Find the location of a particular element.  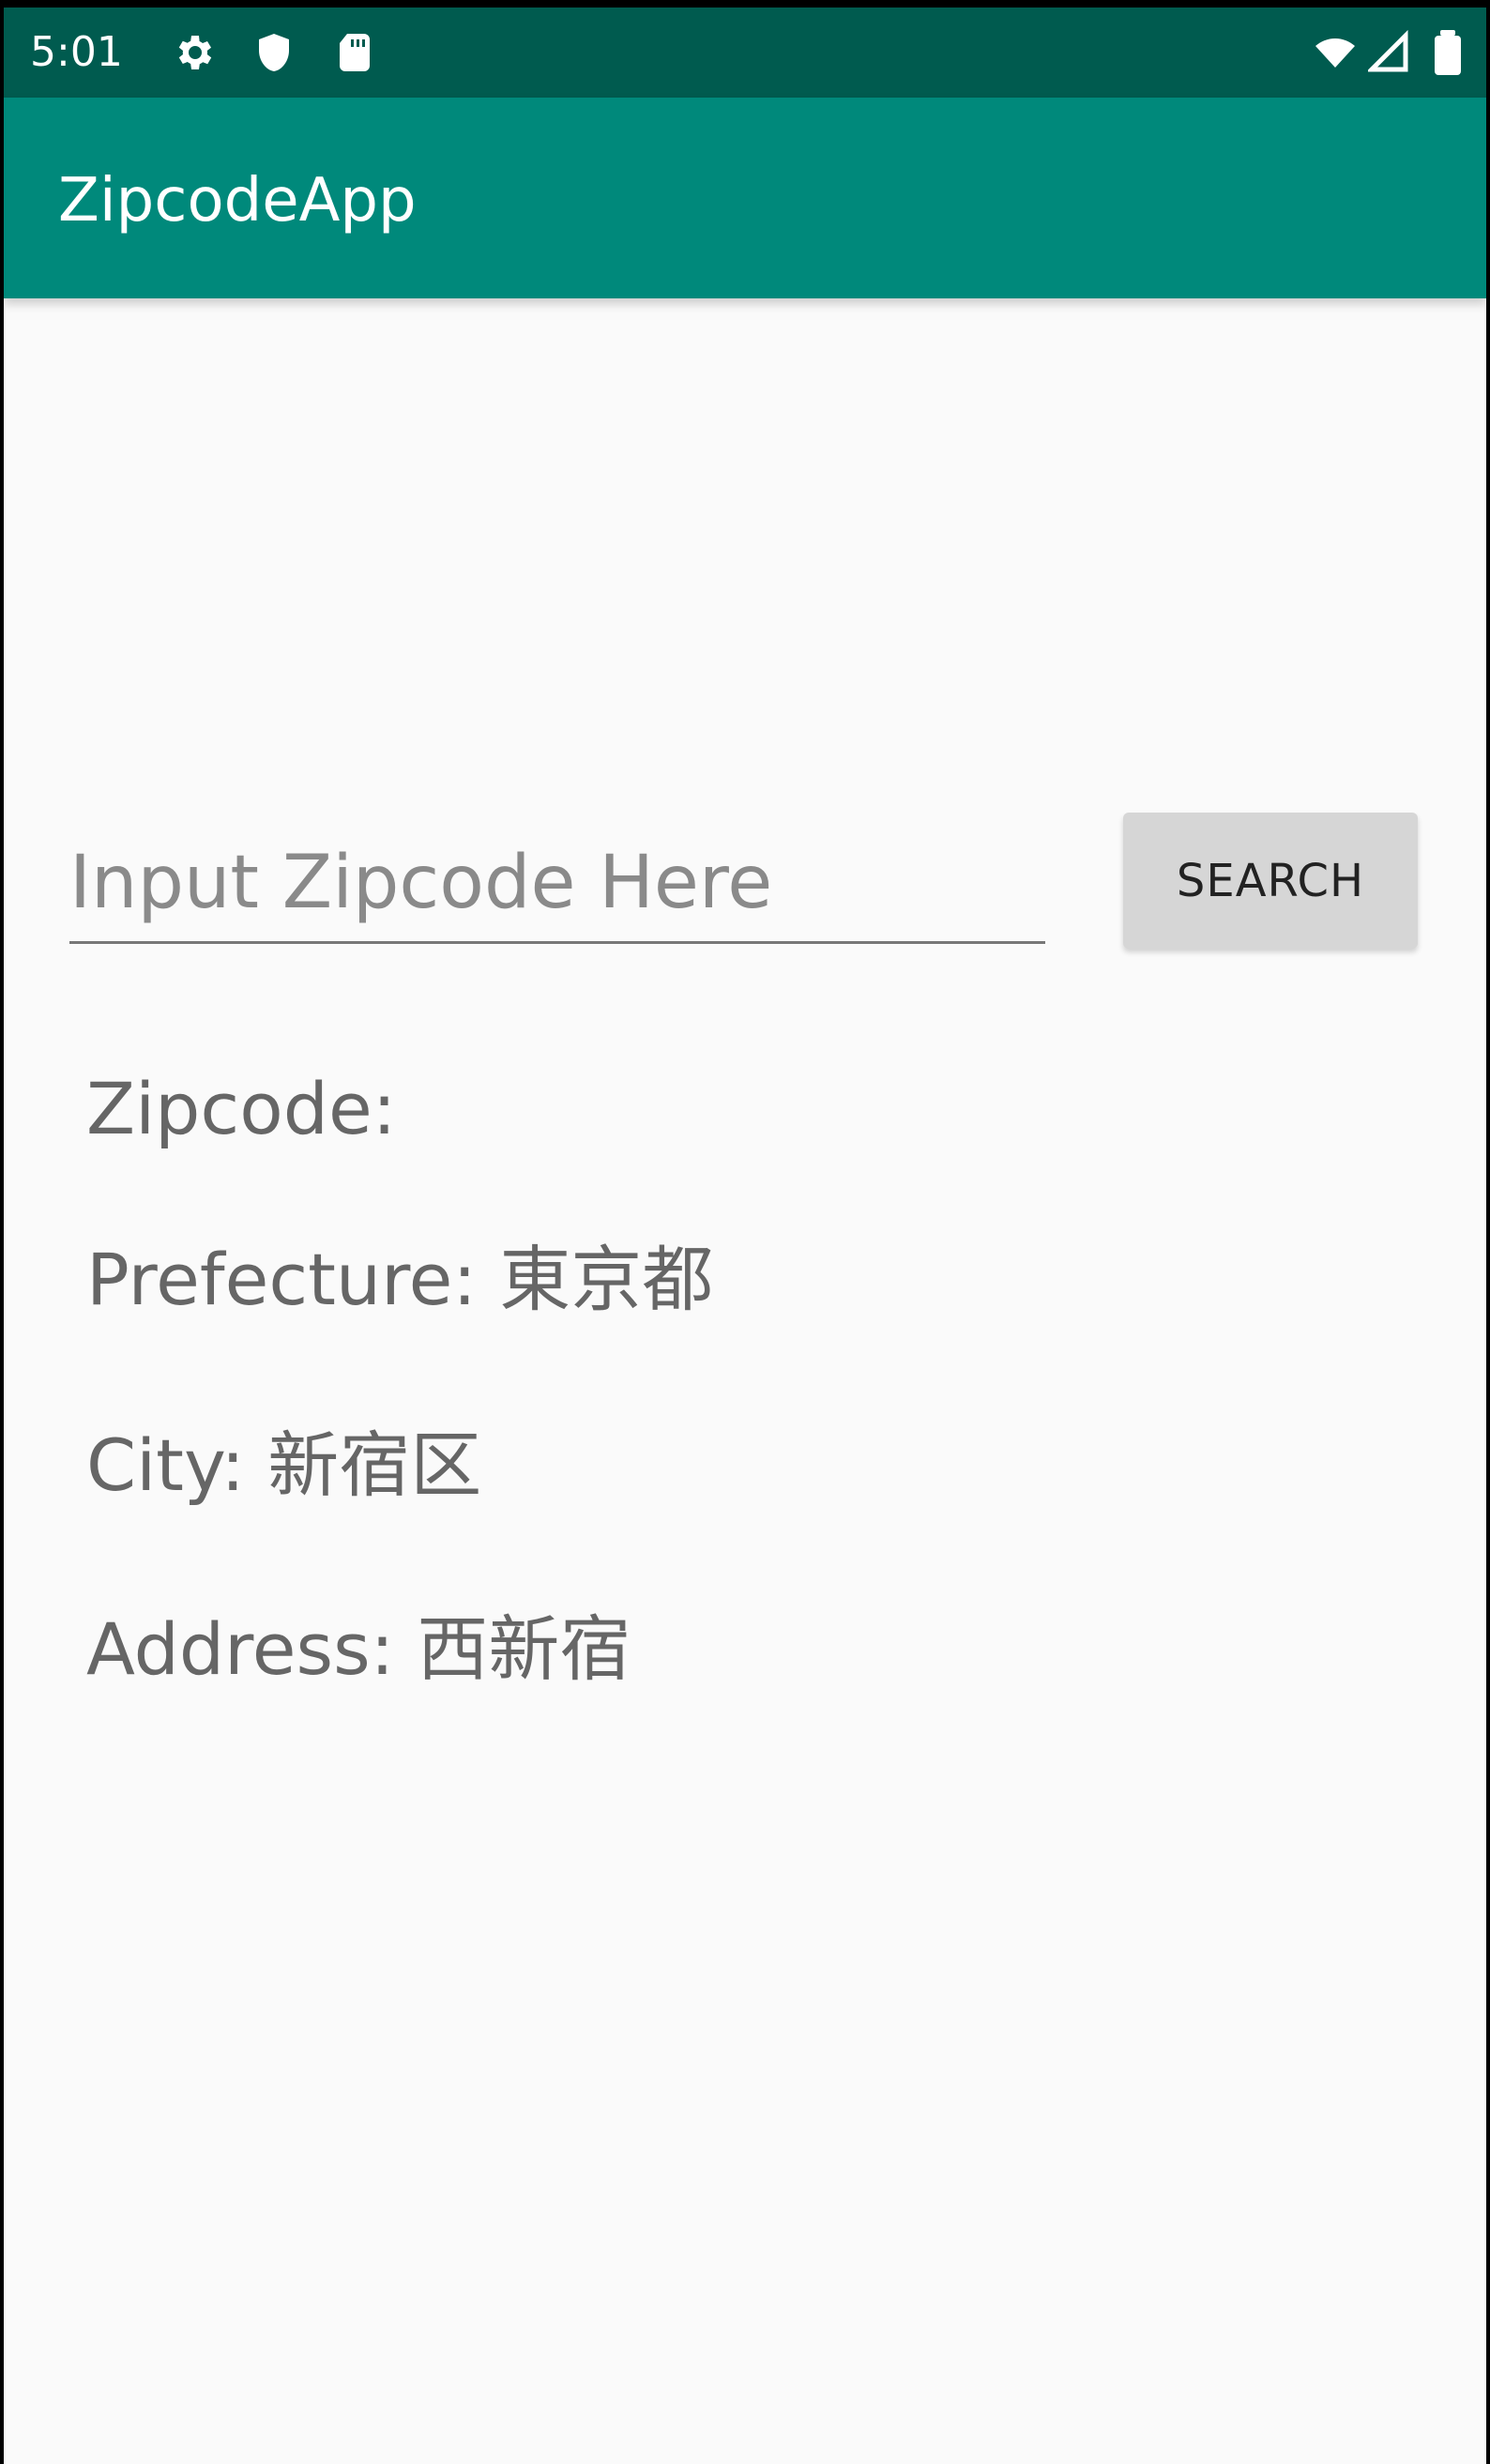

screen-frame-top is located at coordinates (745, 4).